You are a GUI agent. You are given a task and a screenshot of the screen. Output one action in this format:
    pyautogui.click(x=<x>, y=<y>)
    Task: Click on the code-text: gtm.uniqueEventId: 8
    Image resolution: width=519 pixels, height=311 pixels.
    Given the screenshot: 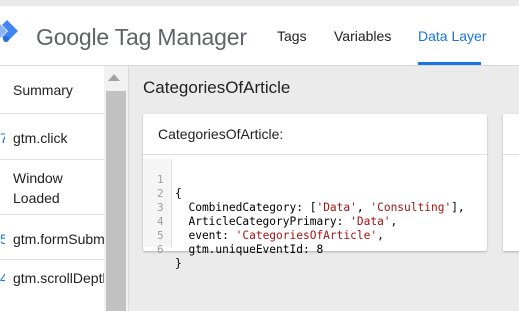 What is the action you would take?
    pyautogui.click(x=249, y=250)
    